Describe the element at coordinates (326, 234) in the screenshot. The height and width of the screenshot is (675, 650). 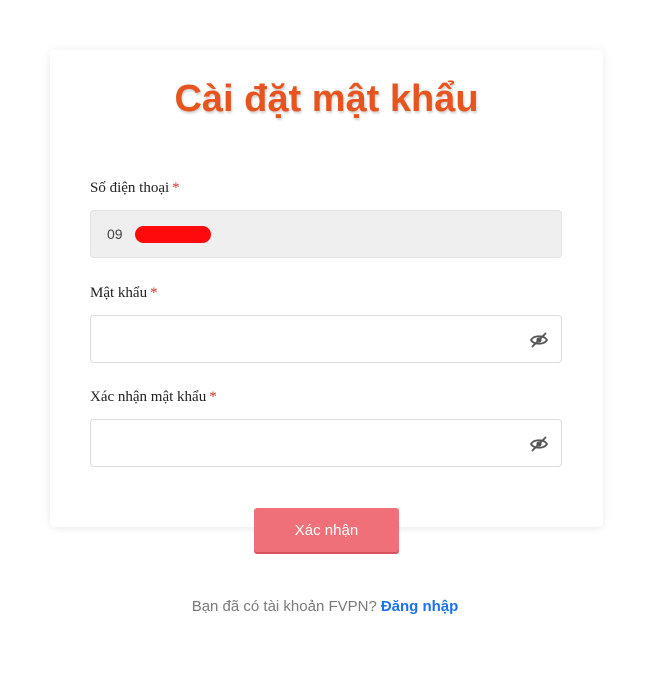
I see `phone-field` at that location.